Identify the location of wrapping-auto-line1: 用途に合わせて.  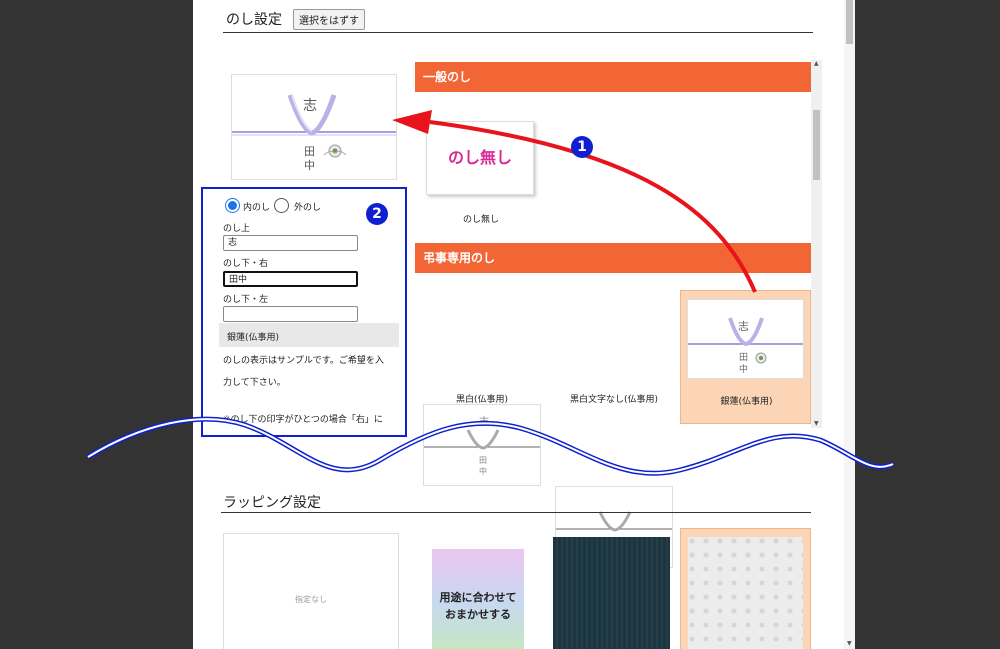
(478, 597).